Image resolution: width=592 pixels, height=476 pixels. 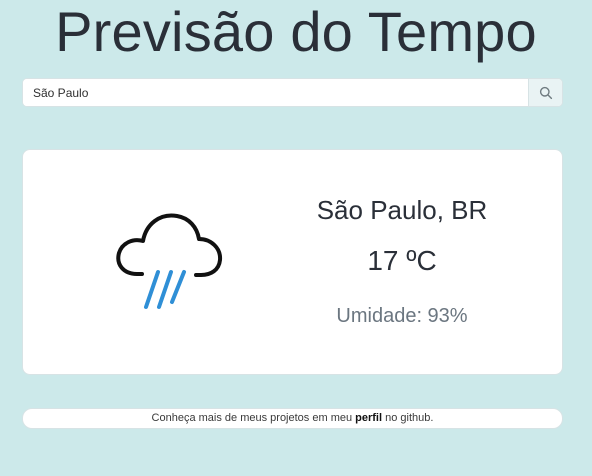 I want to click on search-bar, so click(x=292, y=92).